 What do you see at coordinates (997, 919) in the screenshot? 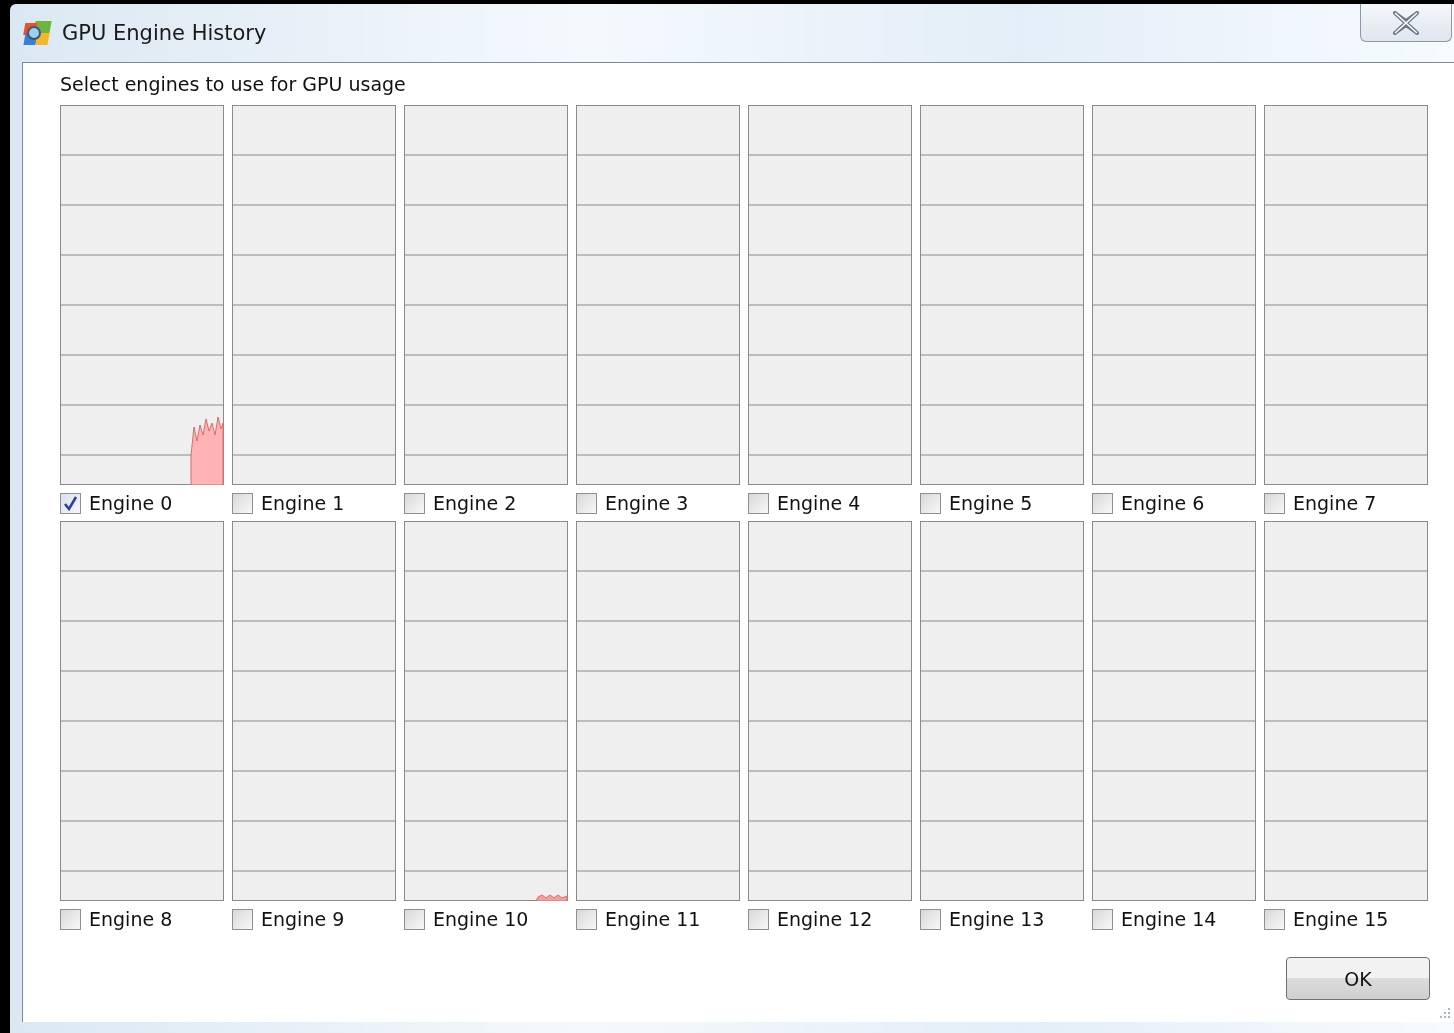
I see `checkbox-label: Engine 13` at bounding box center [997, 919].